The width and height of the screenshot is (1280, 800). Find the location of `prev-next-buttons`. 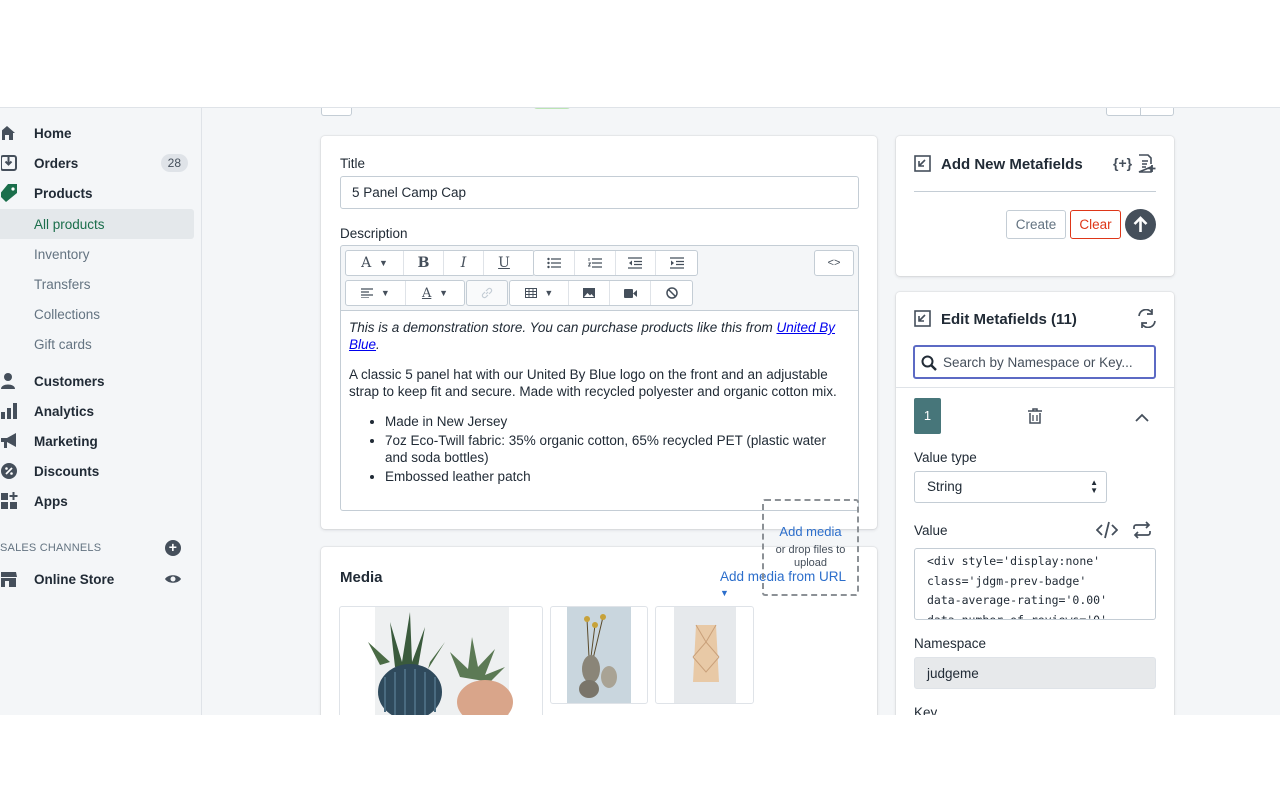

prev-next-buttons is located at coordinates (1140, 112).